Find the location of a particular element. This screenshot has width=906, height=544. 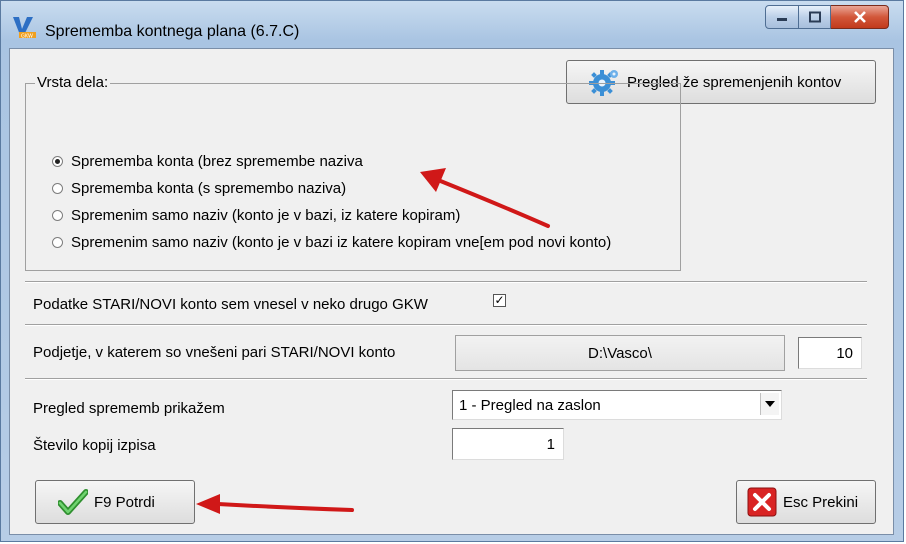

confirm-label: F9 Potrdi is located at coordinates (124, 502).